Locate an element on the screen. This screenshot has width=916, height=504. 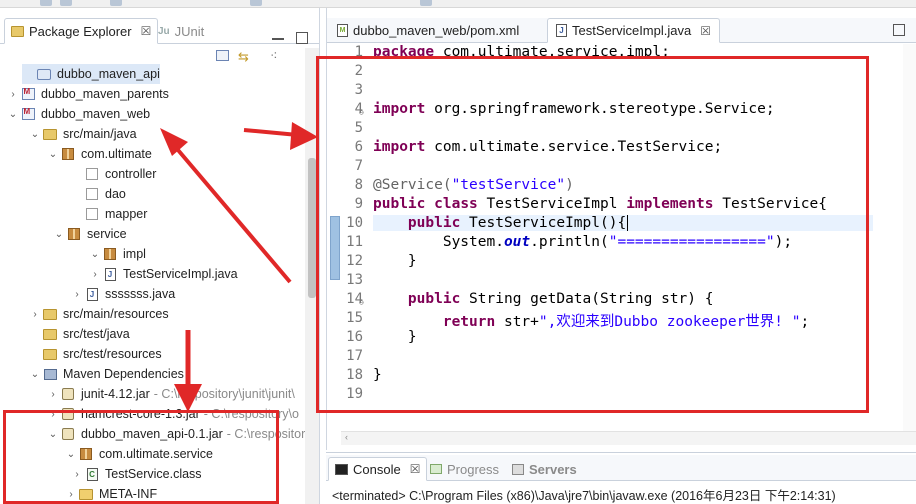
tree-item: controller is located at coordinates (113, 174).